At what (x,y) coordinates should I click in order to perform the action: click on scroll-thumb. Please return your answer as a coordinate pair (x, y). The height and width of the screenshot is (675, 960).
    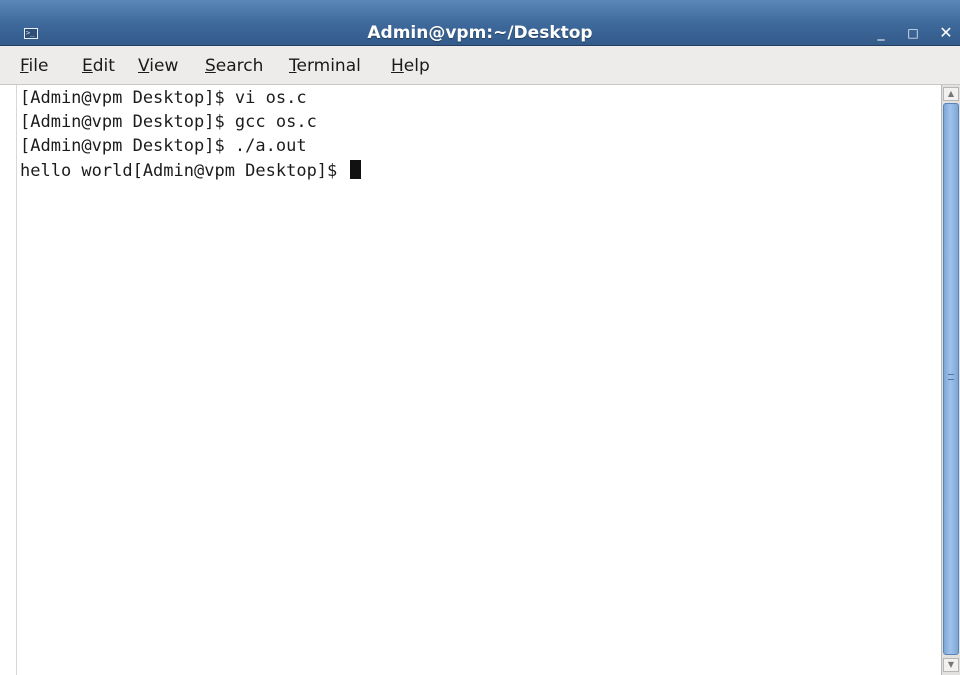
    Looking at the image, I should click on (951, 379).